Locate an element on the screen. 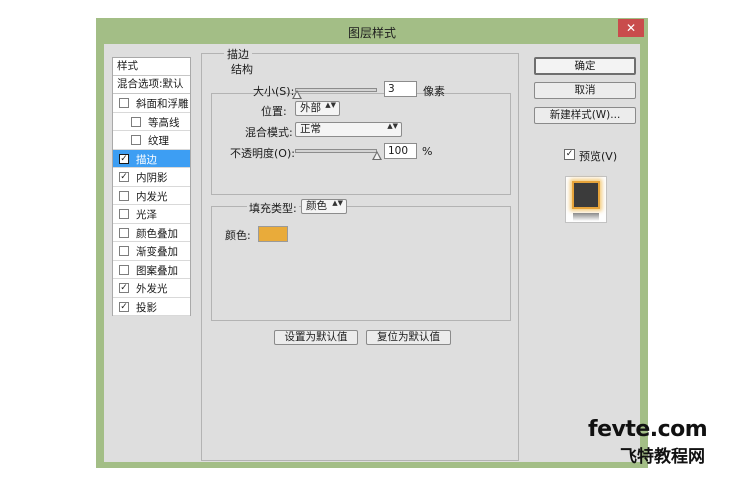 This screenshot has height=477, width=750. sidebar-item-contour: 等高线 is located at coordinates (151, 122).